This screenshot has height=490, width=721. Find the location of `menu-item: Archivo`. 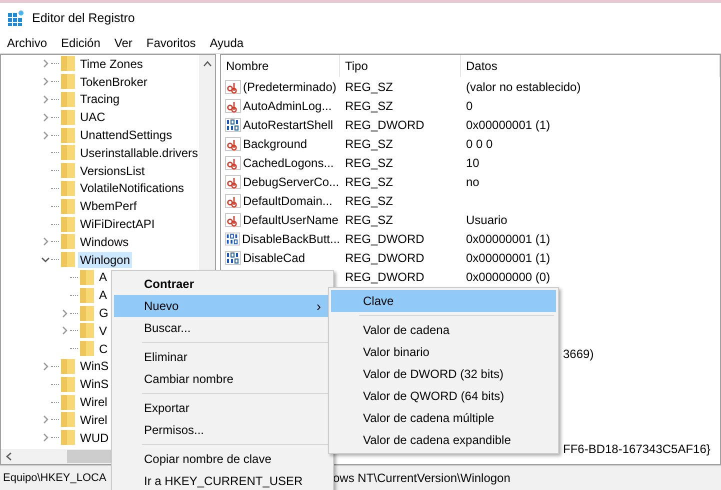

menu-item: Archivo is located at coordinates (27, 43).